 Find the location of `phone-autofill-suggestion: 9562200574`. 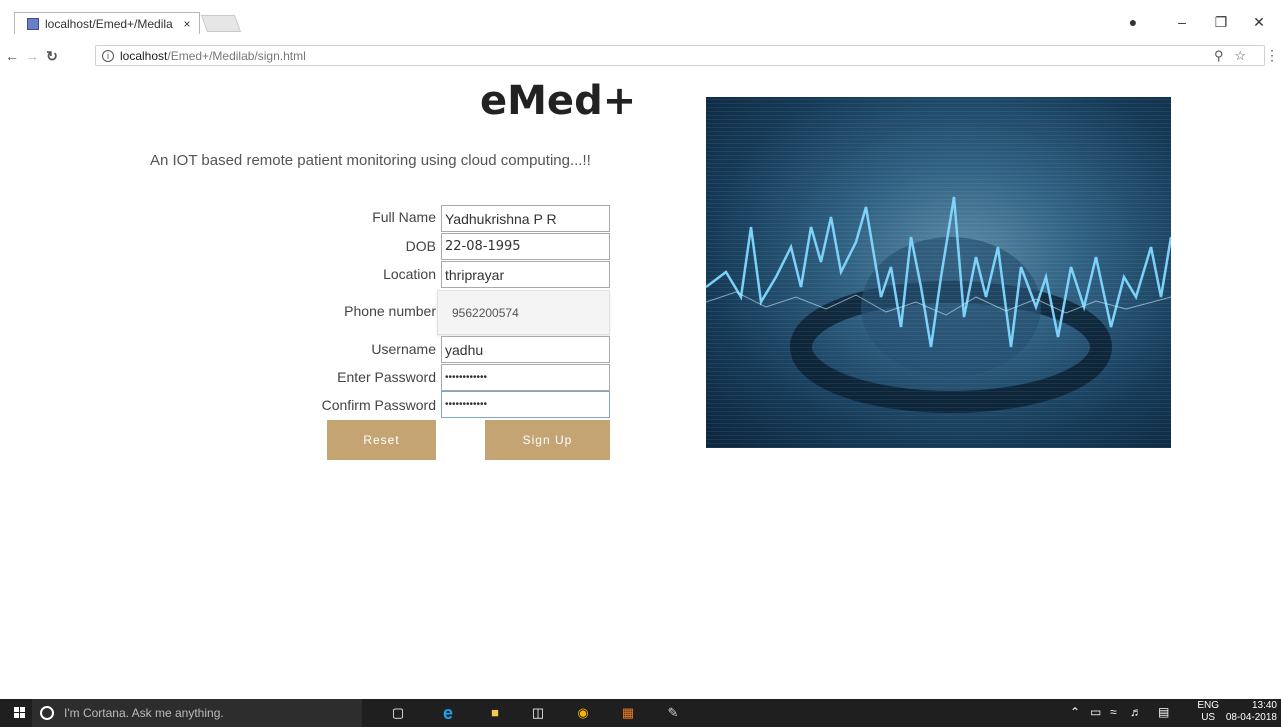

phone-autofill-suggestion: 9562200574 is located at coordinates (523, 312).